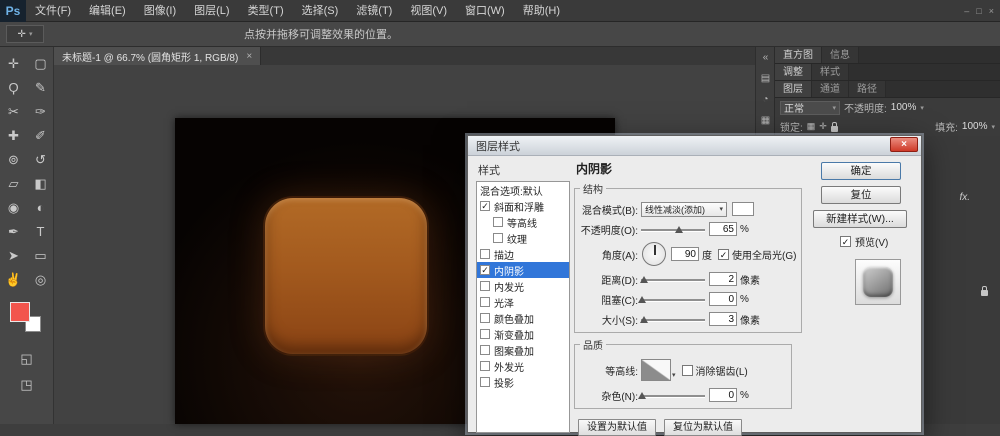 This screenshot has height=436, width=1000. Describe the element at coordinates (14, 232) in the screenshot. I see `pen-tool-icon: ✒` at that location.